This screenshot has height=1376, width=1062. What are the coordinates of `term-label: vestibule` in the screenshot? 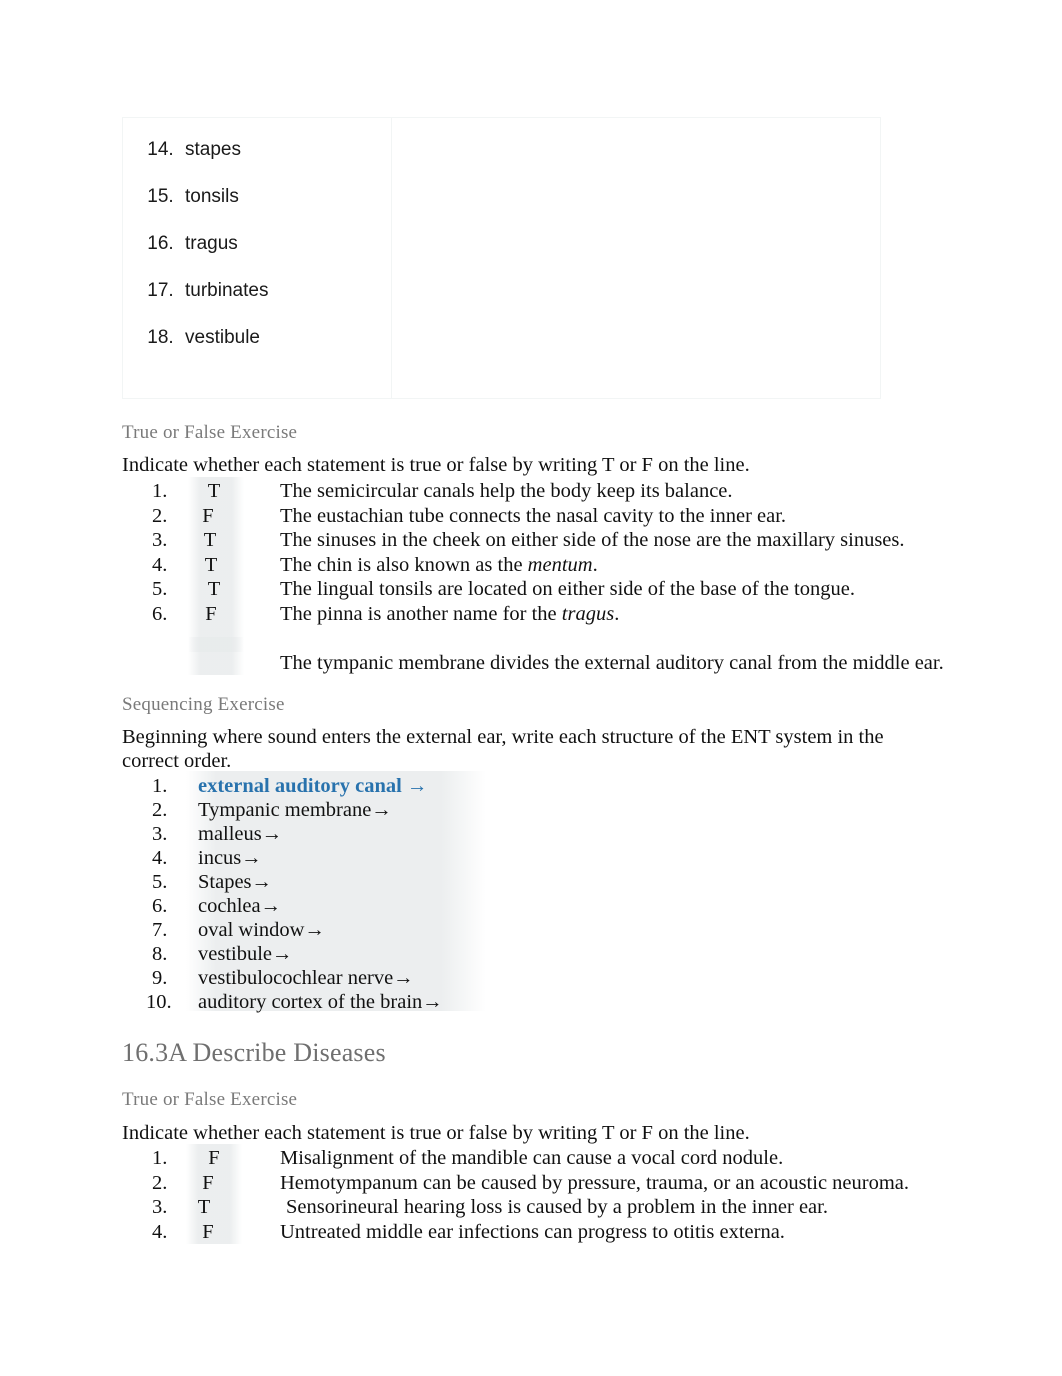 It's located at (222, 337).